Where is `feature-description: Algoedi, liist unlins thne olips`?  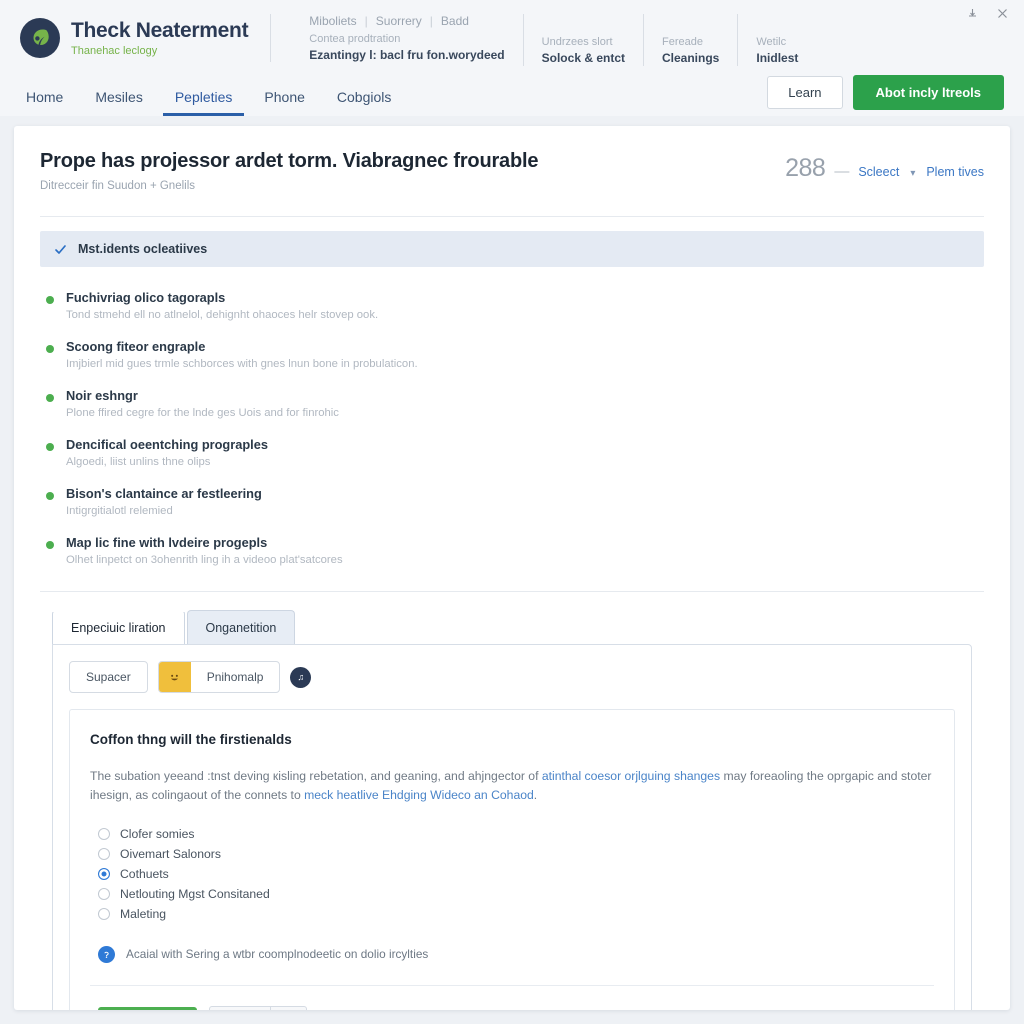 feature-description: Algoedi, liist unlins thne olips is located at coordinates (138, 462).